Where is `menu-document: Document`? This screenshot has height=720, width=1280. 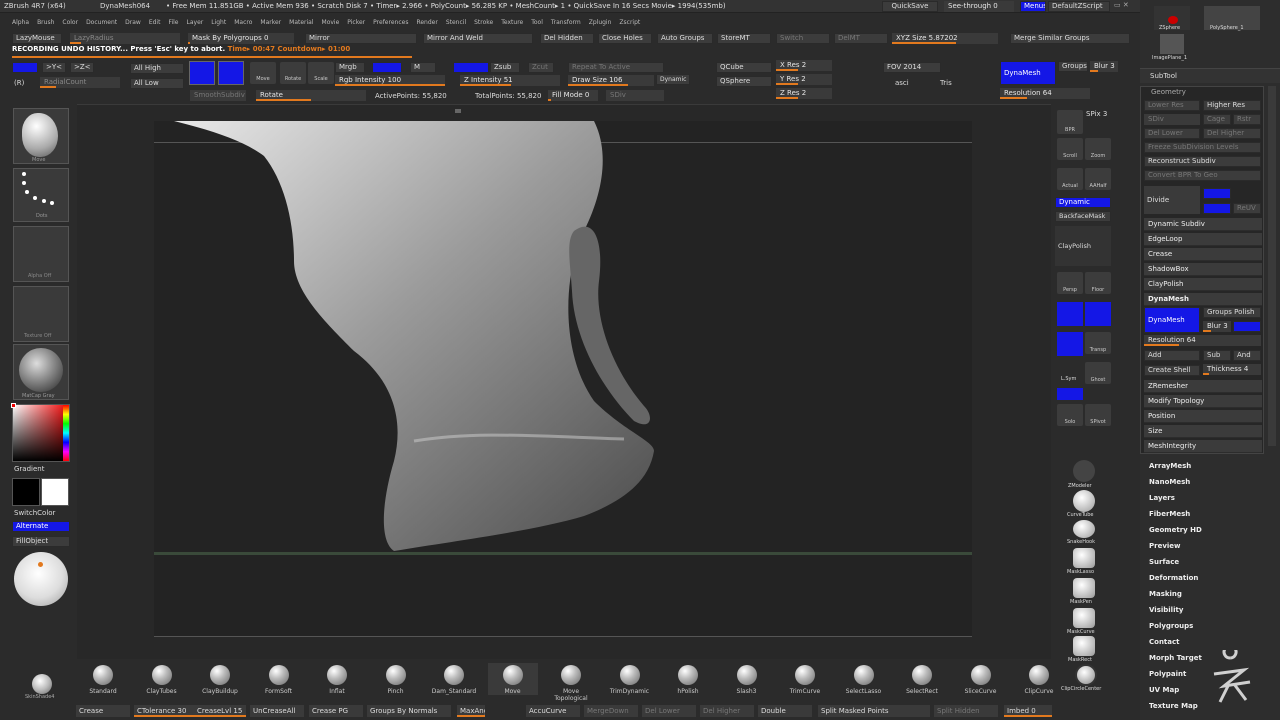
menu-document: Document is located at coordinates (101, 22).